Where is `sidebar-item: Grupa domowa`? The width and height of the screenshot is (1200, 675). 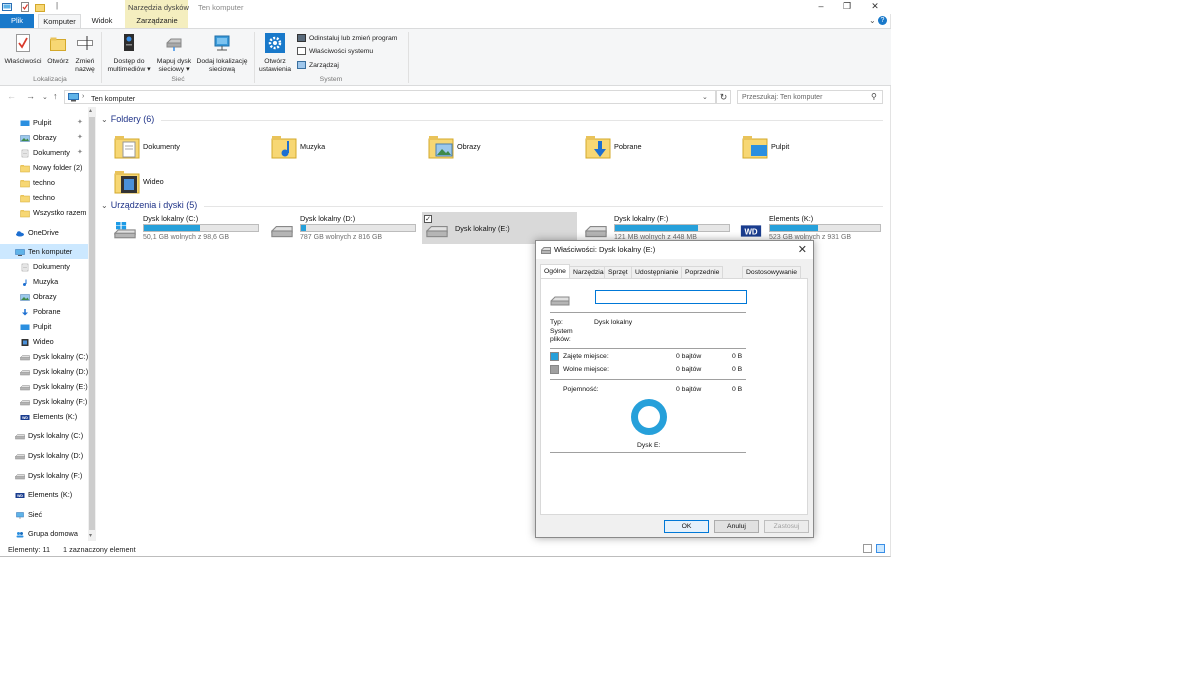 sidebar-item: Grupa domowa is located at coordinates (44, 533).